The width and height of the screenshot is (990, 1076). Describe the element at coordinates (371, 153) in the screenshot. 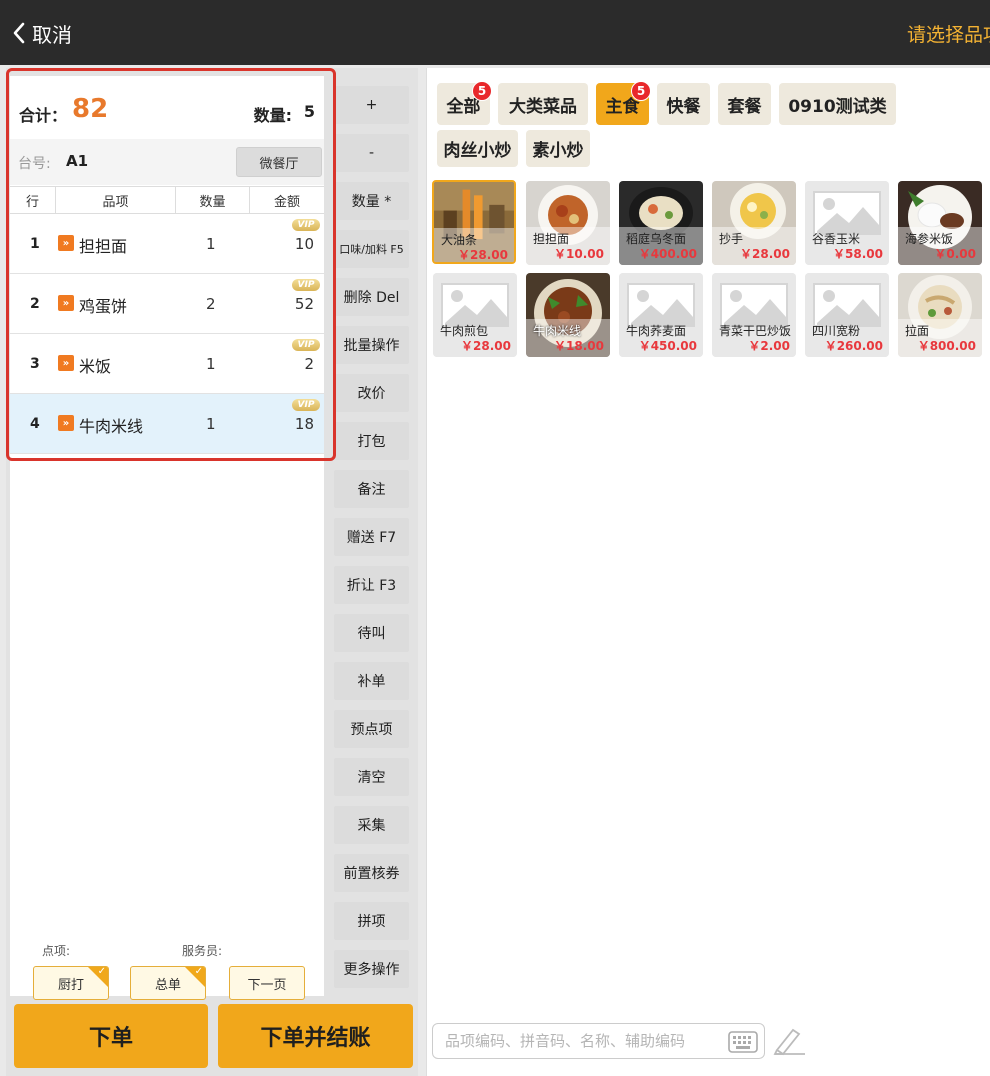

I see `decrement-button: -` at that location.